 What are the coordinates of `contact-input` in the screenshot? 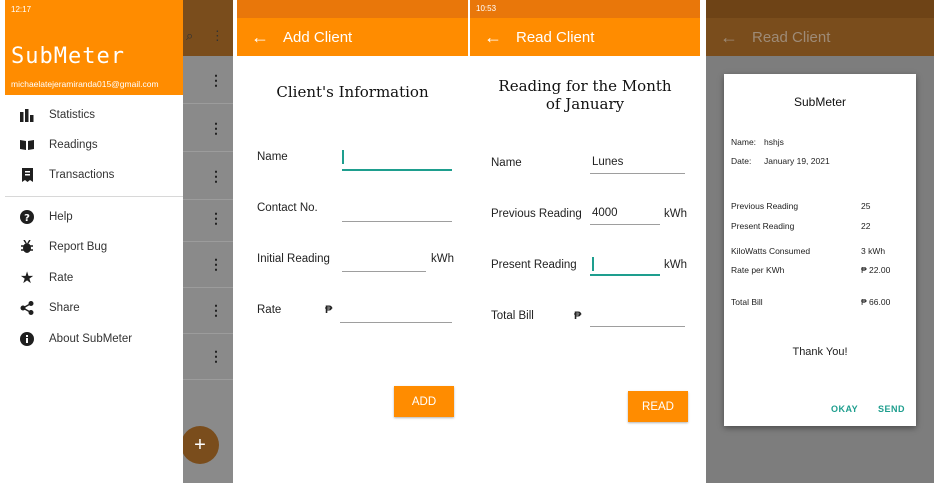 It's located at (397, 211).